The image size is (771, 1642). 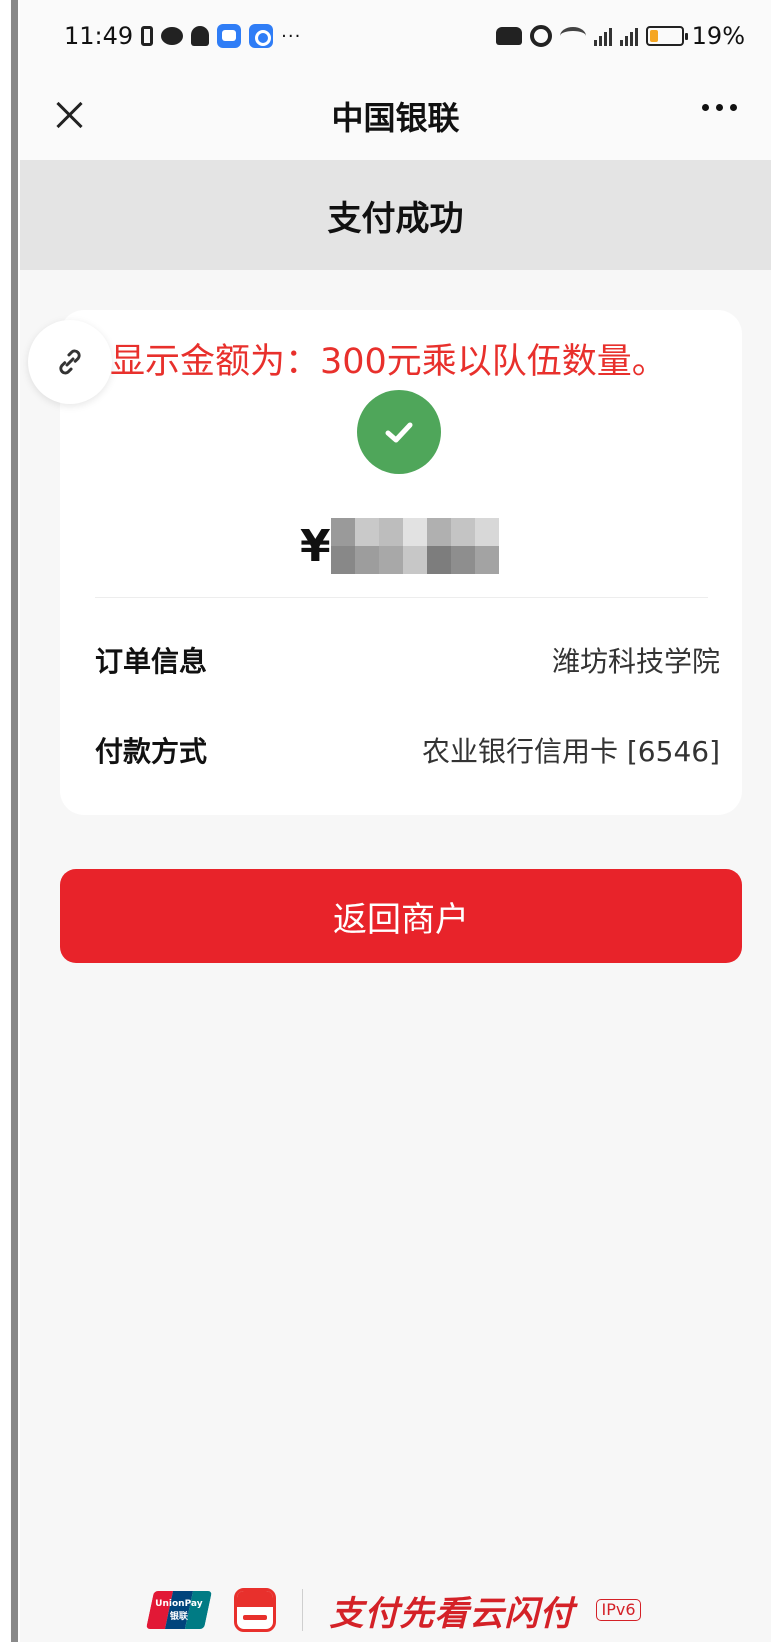 What do you see at coordinates (401, 597) in the screenshot?
I see `card-divider` at bounding box center [401, 597].